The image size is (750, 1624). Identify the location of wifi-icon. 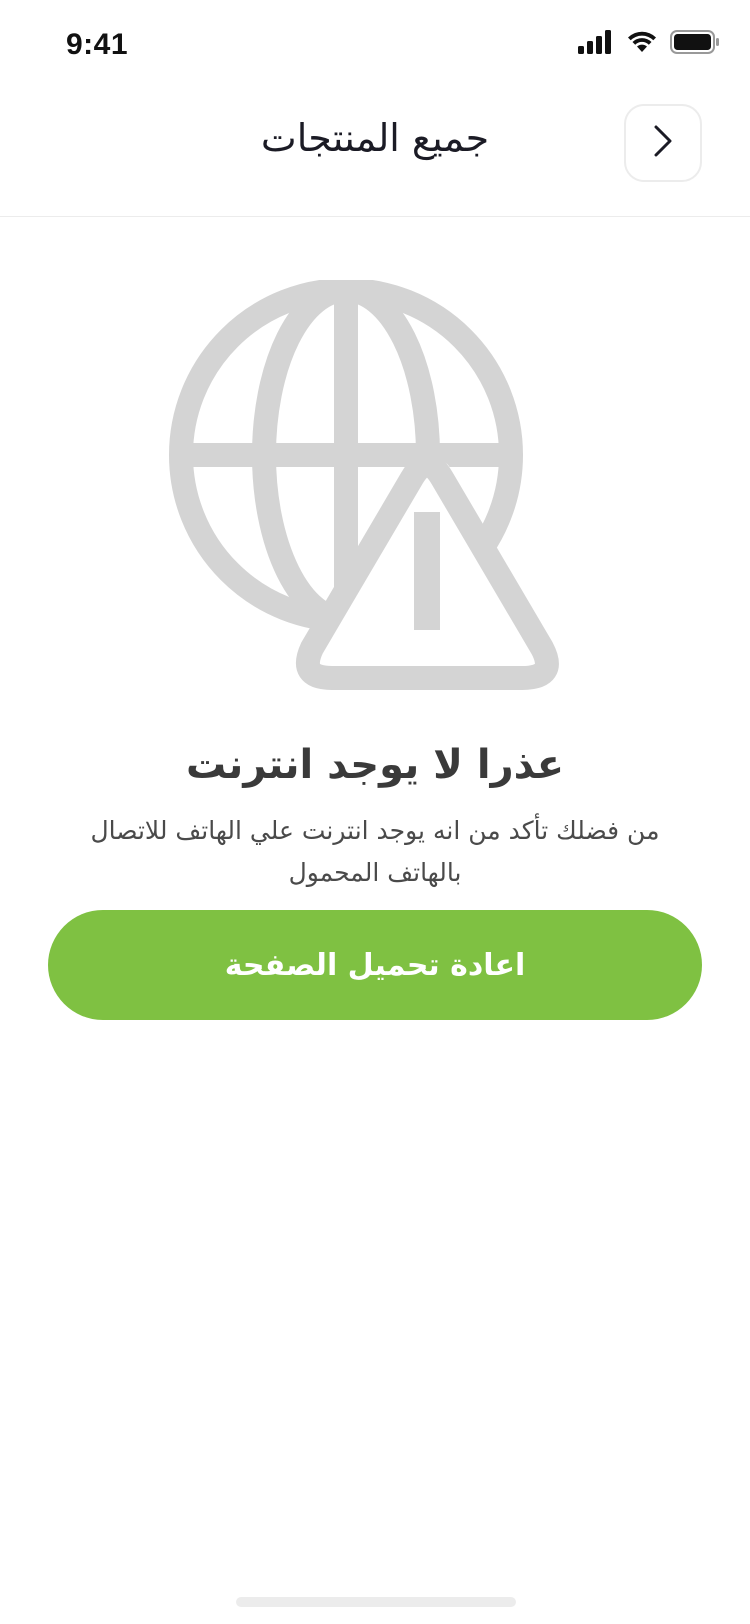
(642, 42).